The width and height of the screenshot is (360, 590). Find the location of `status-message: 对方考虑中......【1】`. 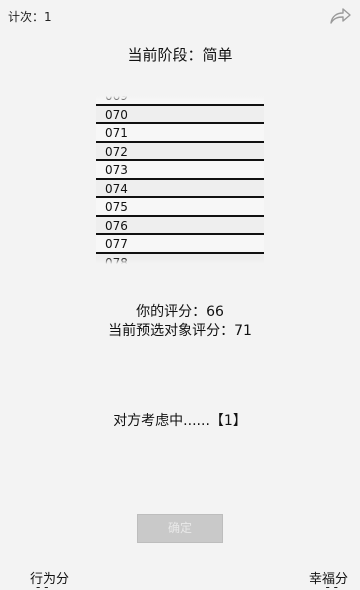

status-message: 对方考虑中......【1】 is located at coordinates (180, 421).